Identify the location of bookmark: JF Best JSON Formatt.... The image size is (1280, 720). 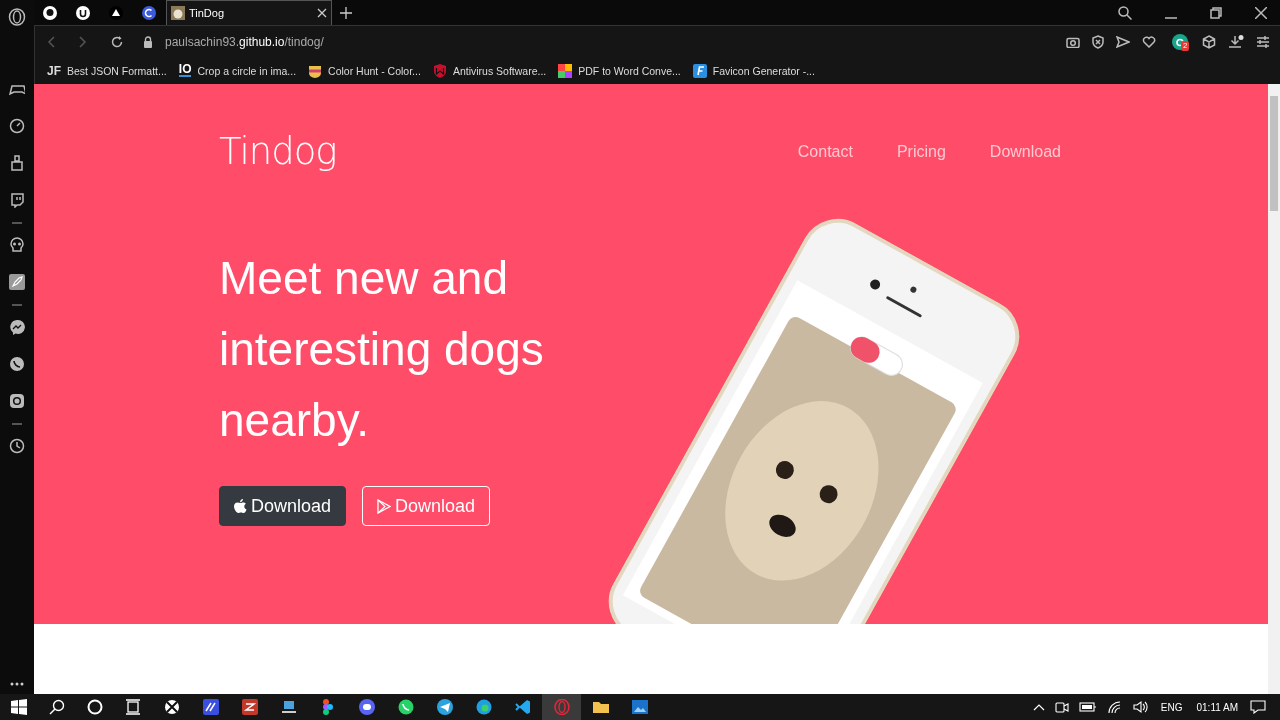
(107, 70).